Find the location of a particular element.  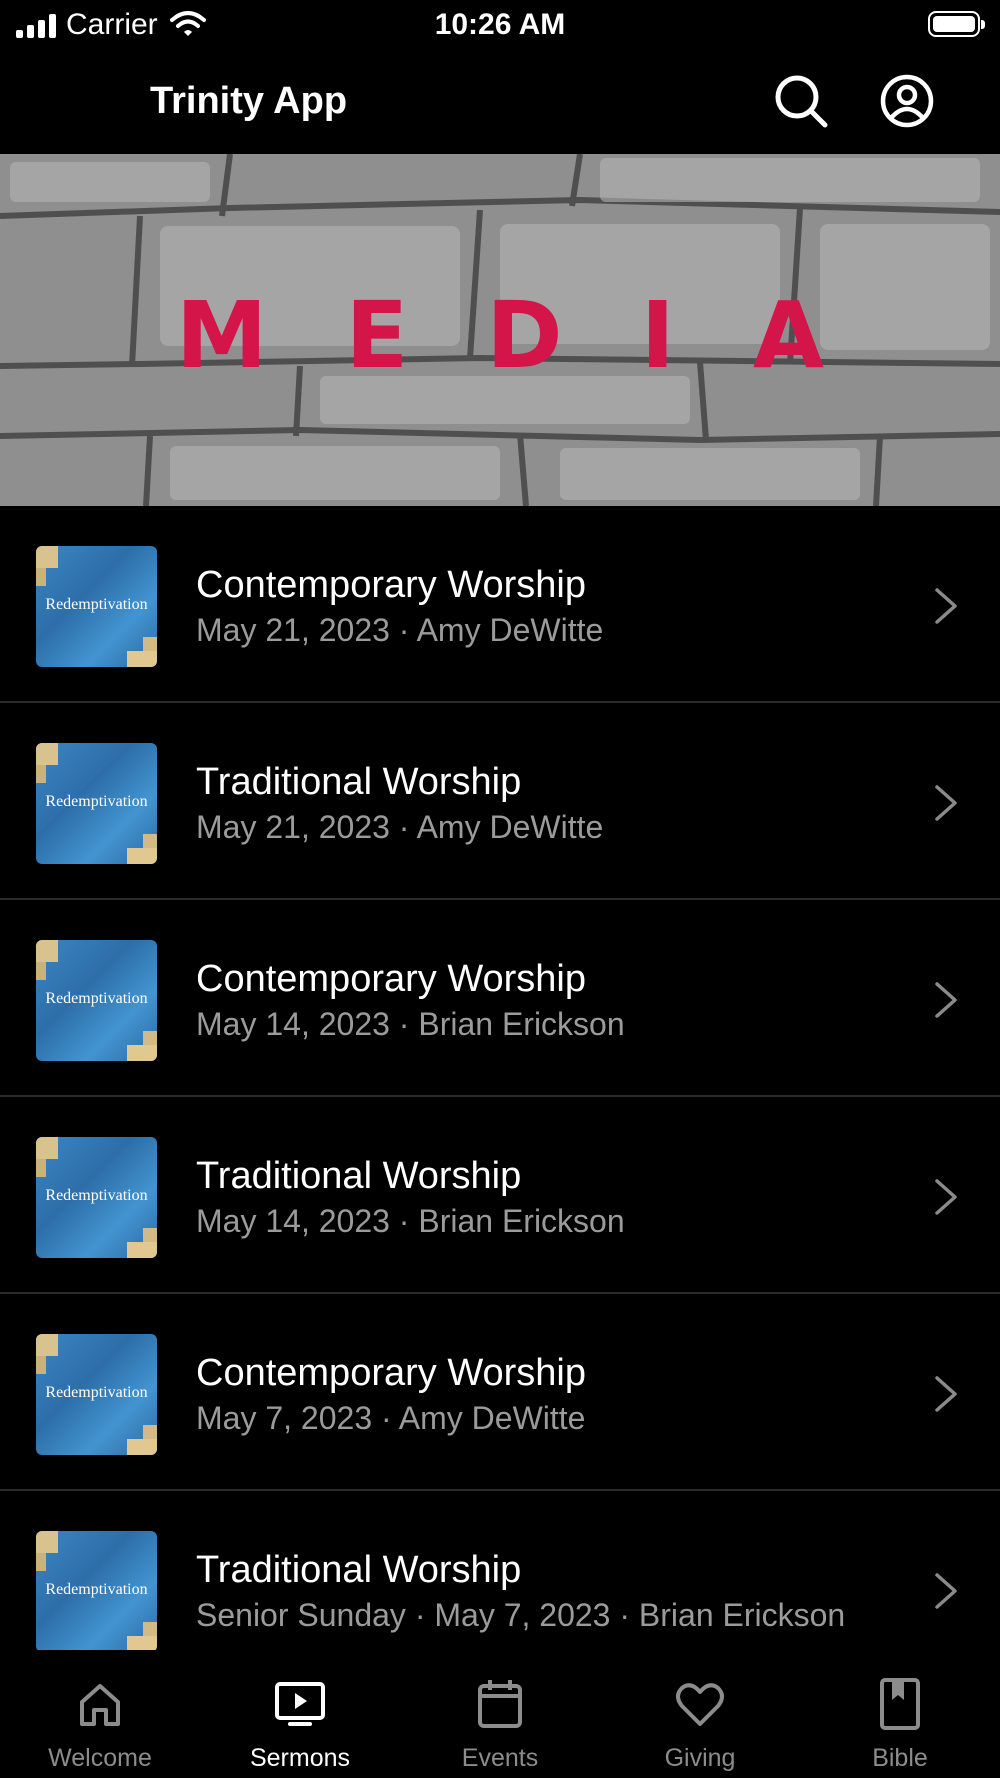

tab-sermons: Sermons is located at coordinates (300, 1714).